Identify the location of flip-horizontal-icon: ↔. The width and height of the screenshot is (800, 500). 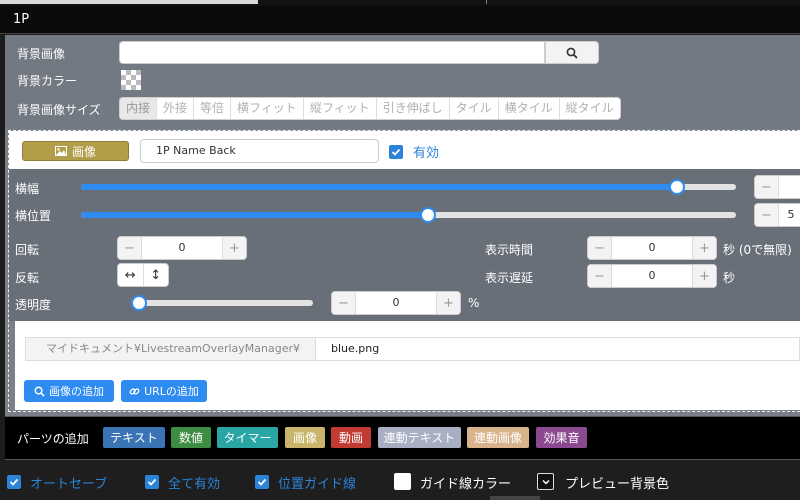
(131, 275).